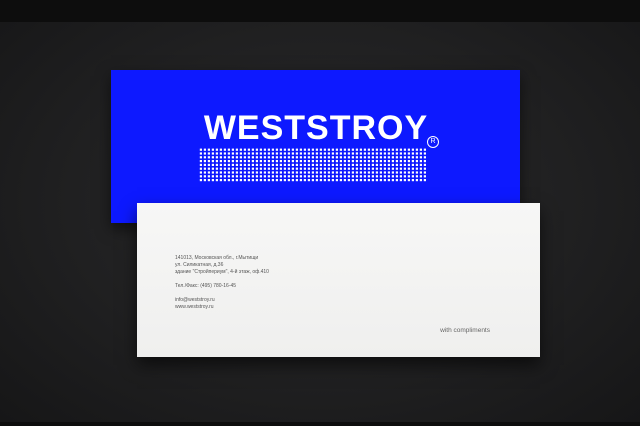 This screenshot has width=640, height=426. What do you see at coordinates (195, 300) in the screenshot?
I see `email: info@weststroy.ru` at bounding box center [195, 300].